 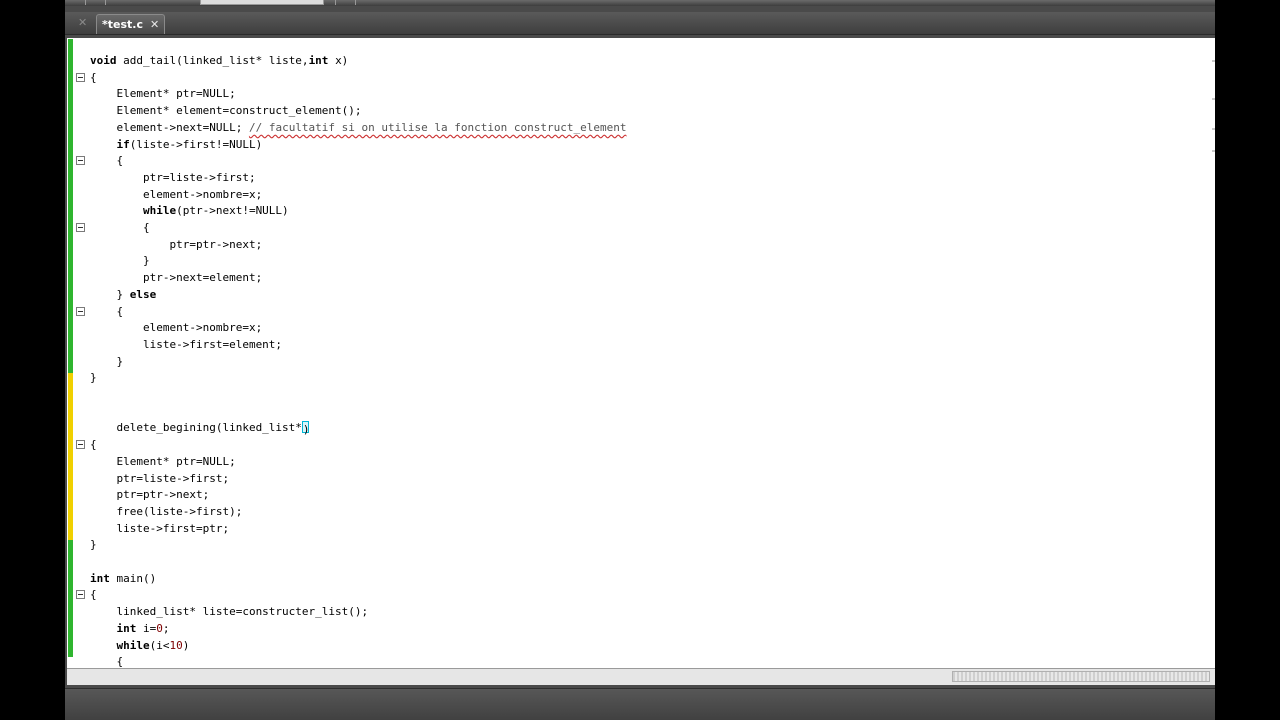 I want to click on code-line: liste->first=element;, so click(x=186, y=345).